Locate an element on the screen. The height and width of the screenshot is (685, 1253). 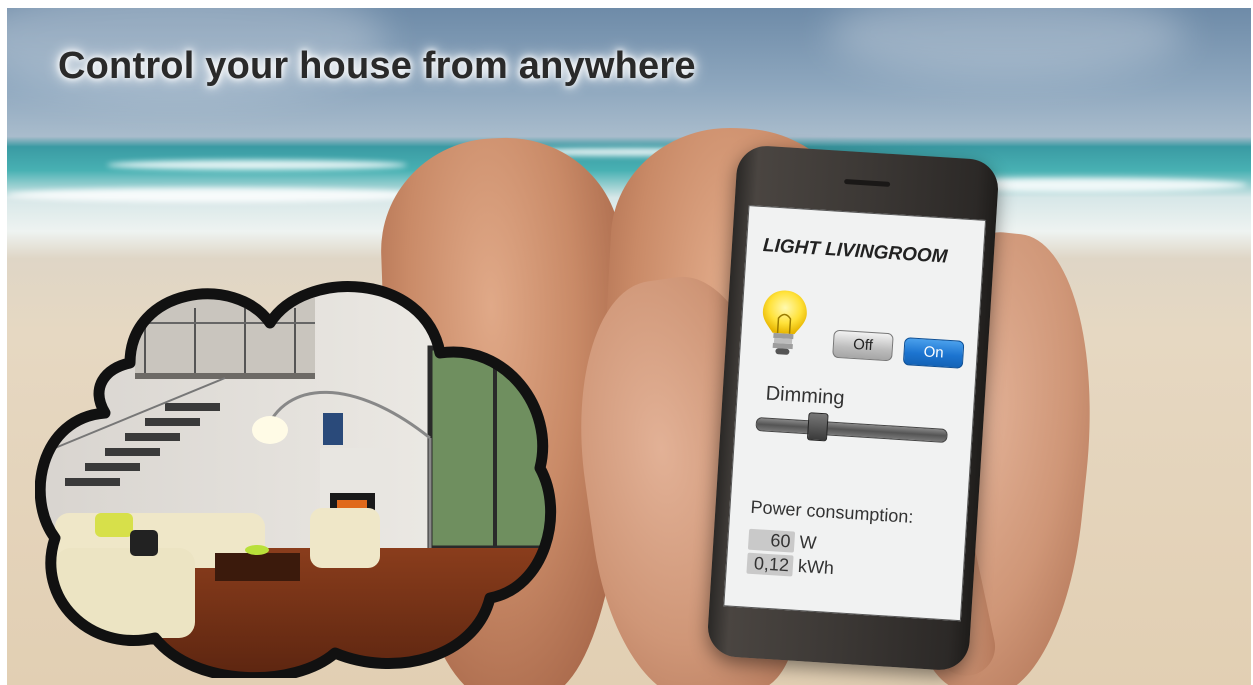
power-unit: W is located at coordinates (808, 542).